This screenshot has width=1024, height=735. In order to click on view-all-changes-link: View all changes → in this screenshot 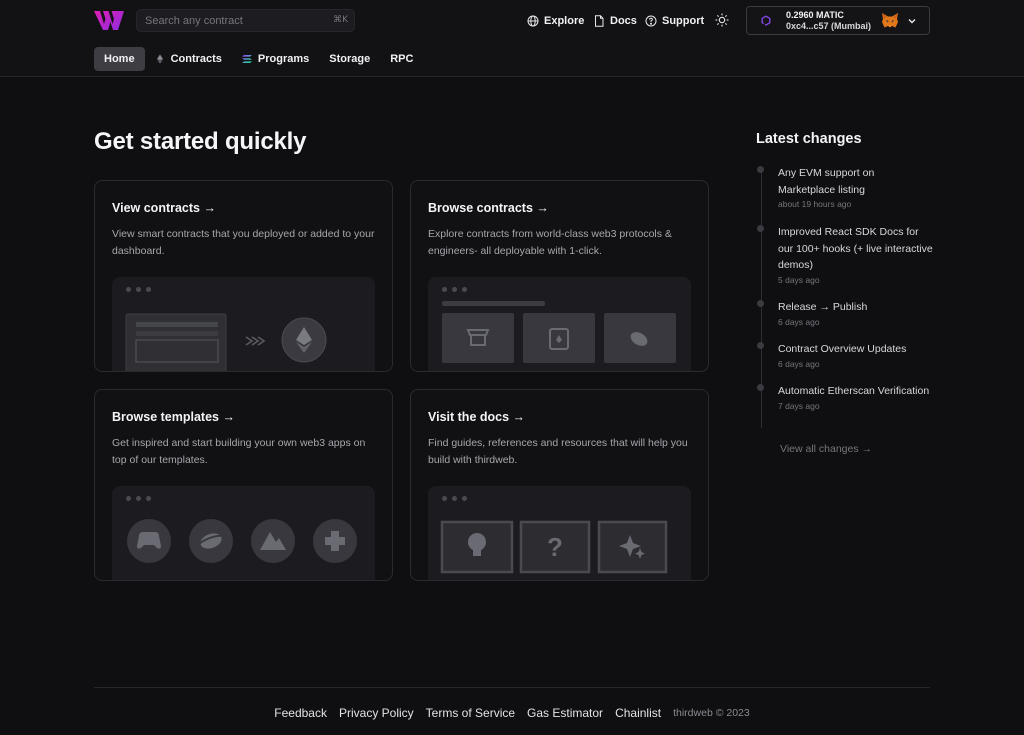, I will do `click(826, 449)`.